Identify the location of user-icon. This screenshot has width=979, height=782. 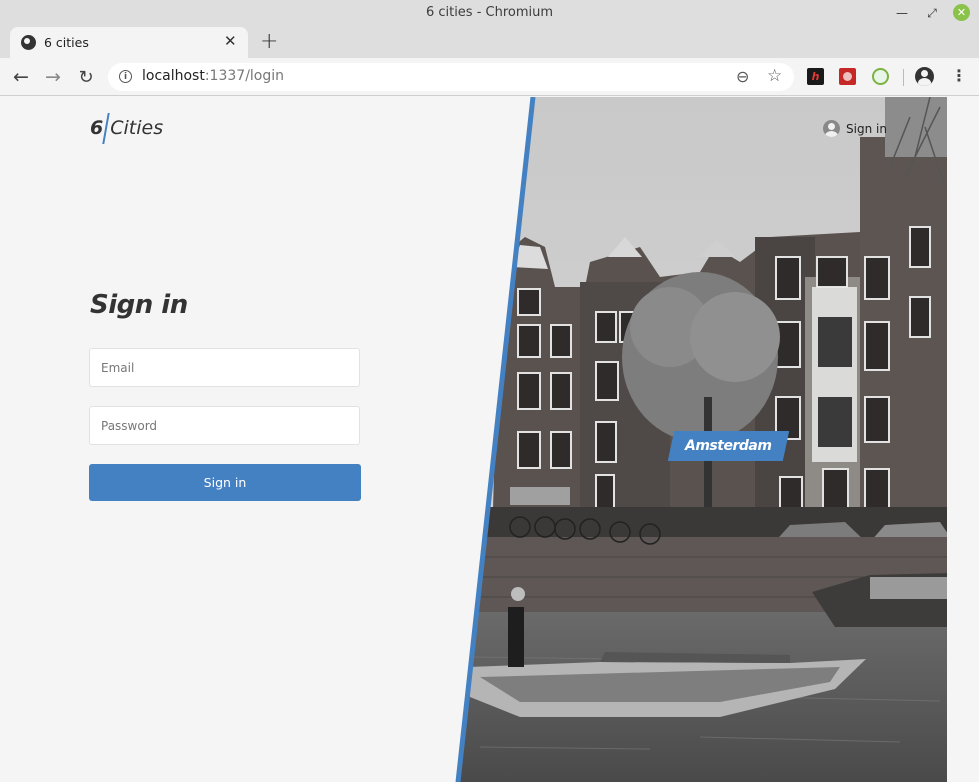
(831, 128).